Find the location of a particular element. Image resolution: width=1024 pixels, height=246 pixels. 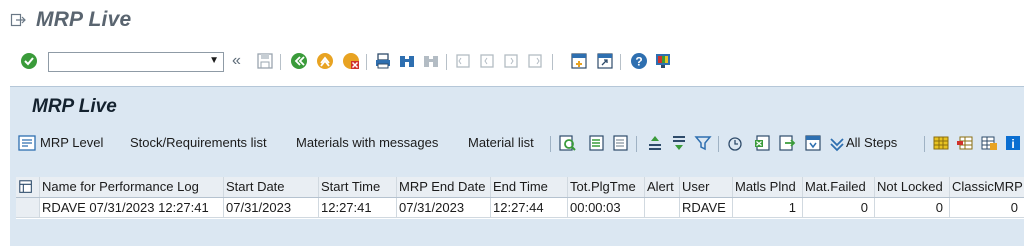

column-header: End Time is located at coordinates (529, 187).